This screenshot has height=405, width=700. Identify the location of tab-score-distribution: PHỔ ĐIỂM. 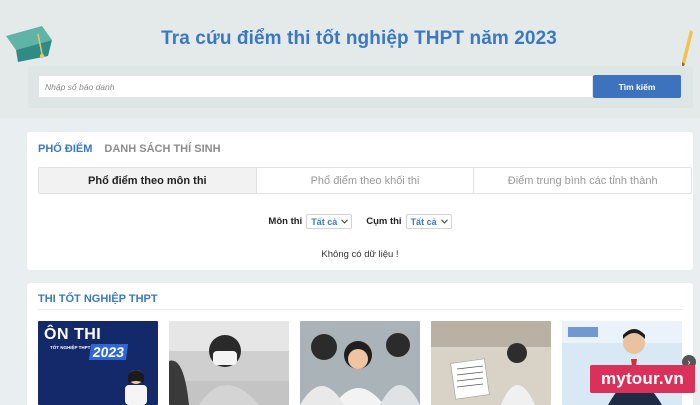
(65, 152).